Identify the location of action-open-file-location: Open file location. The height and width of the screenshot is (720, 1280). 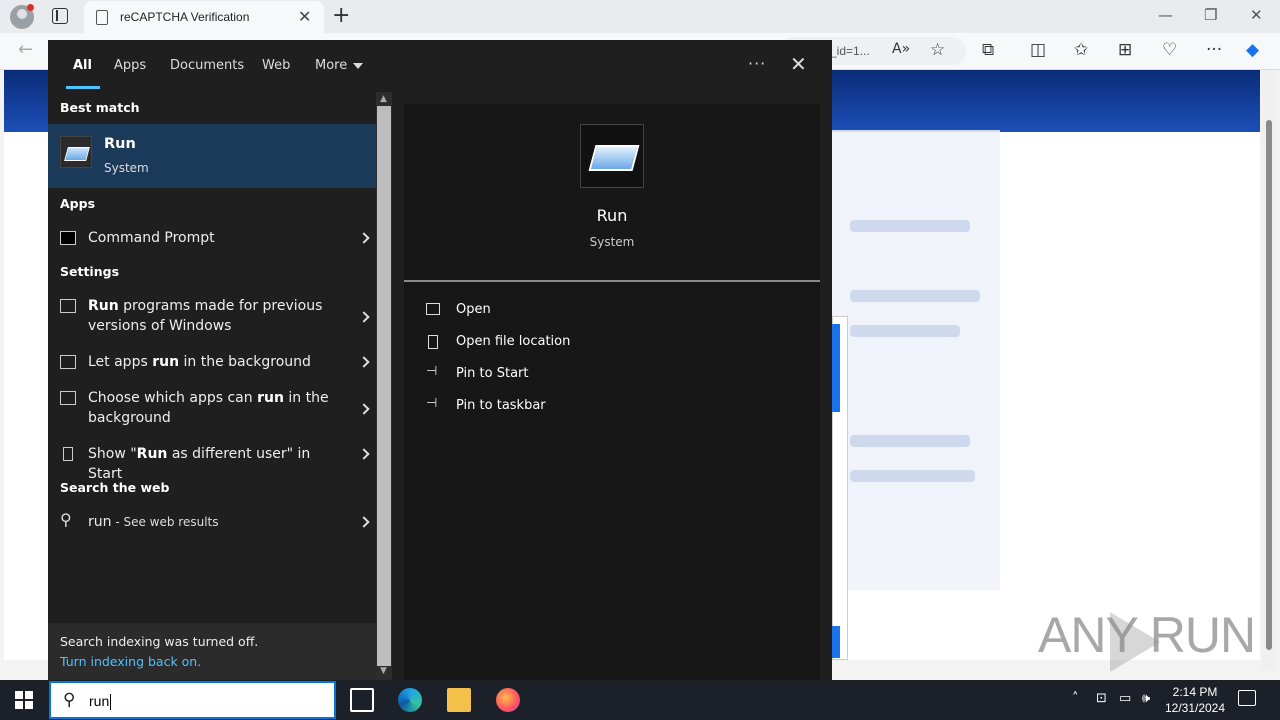
(576, 344).